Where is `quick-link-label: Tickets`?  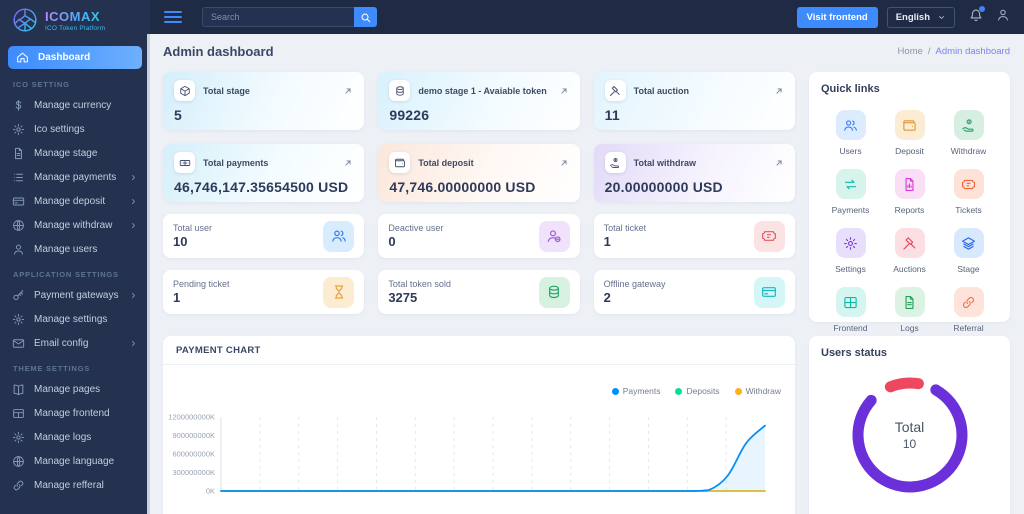 quick-link-label: Tickets is located at coordinates (968, 210).